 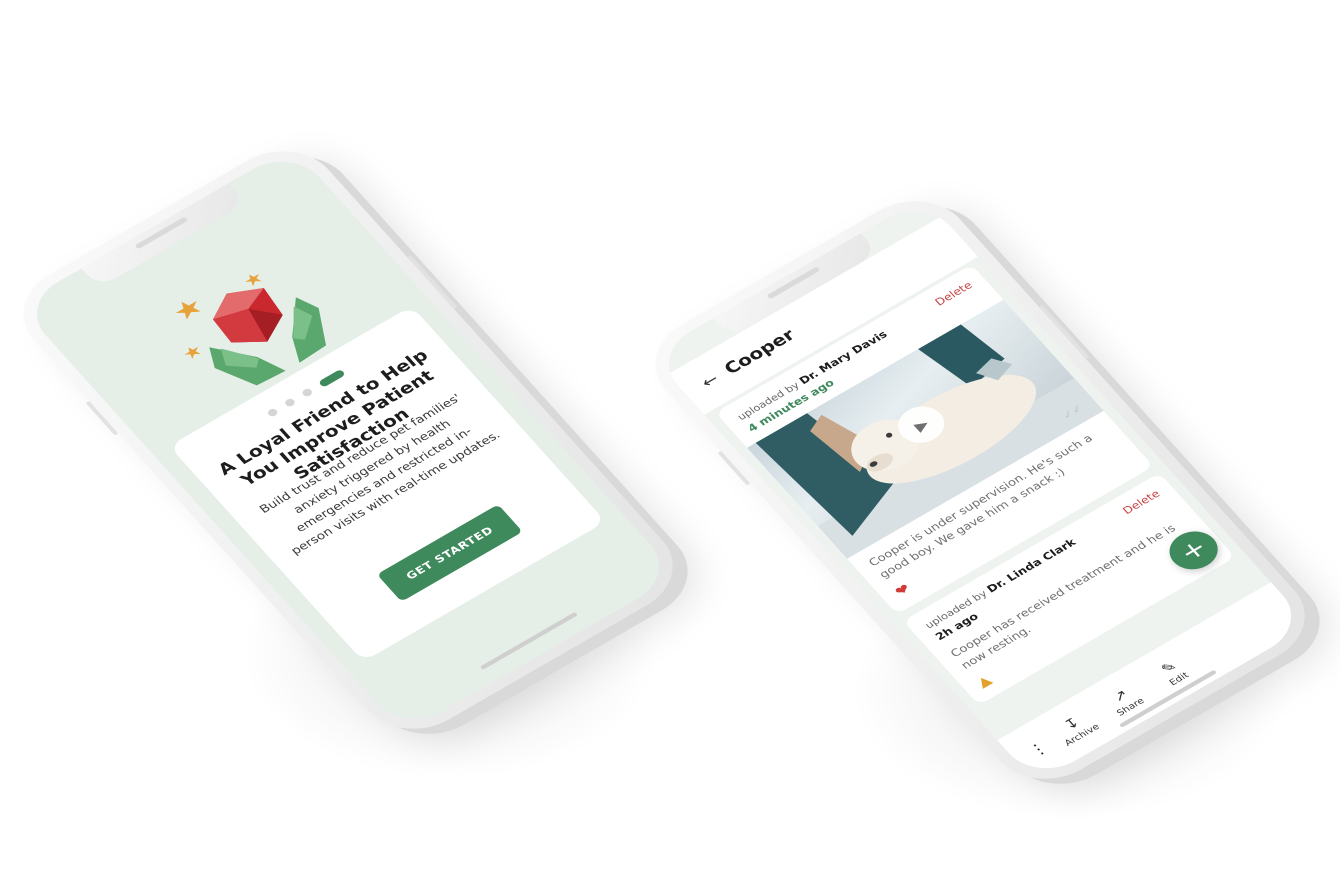 I want to click on speaker, so click(x=161, y=233).